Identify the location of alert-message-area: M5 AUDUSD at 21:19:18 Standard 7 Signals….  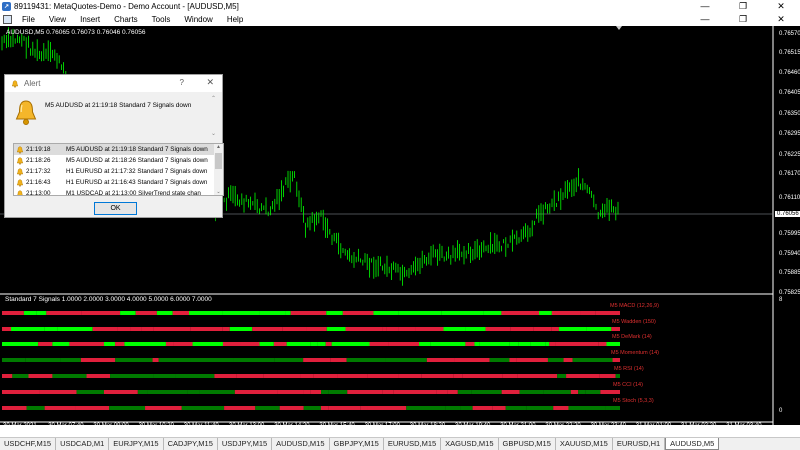
(114, 116).